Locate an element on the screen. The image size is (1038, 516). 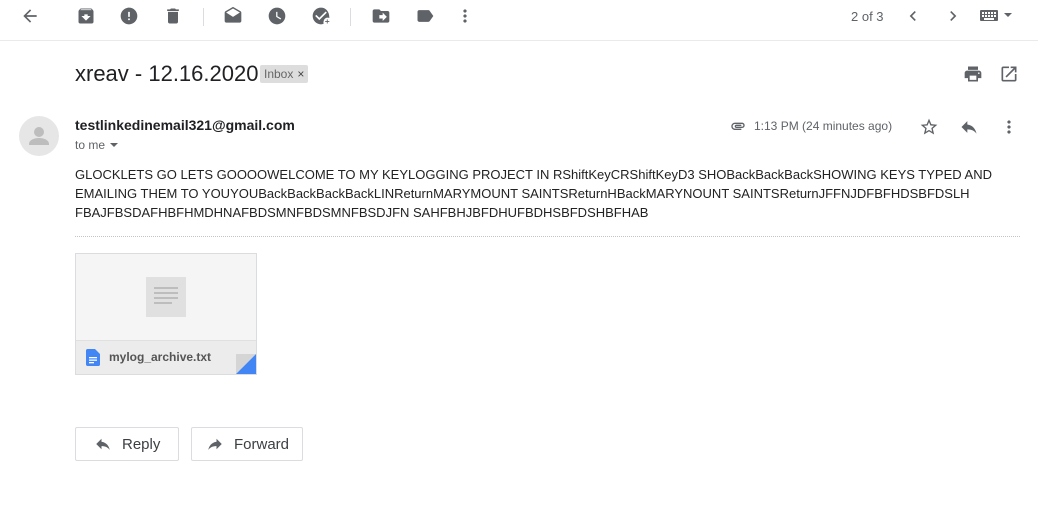
move-to-icon is located at coordinates (381, 16).